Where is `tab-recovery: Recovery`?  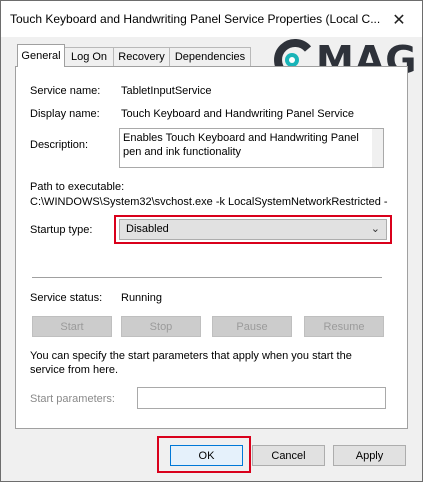 tab-recovery: Recovery is located at coordinates (141, 56).